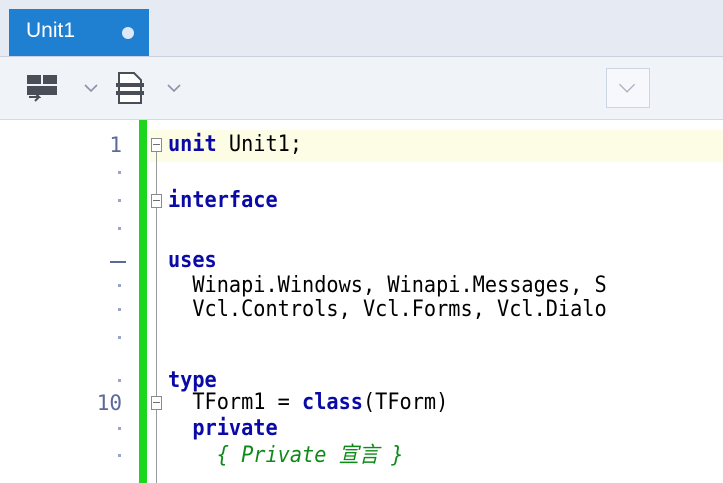 This screenshot has width=723, height=483. Describe the element at coordinates (361, 28) in the screenshot. I see `tab-bar: Unit1` at that location.